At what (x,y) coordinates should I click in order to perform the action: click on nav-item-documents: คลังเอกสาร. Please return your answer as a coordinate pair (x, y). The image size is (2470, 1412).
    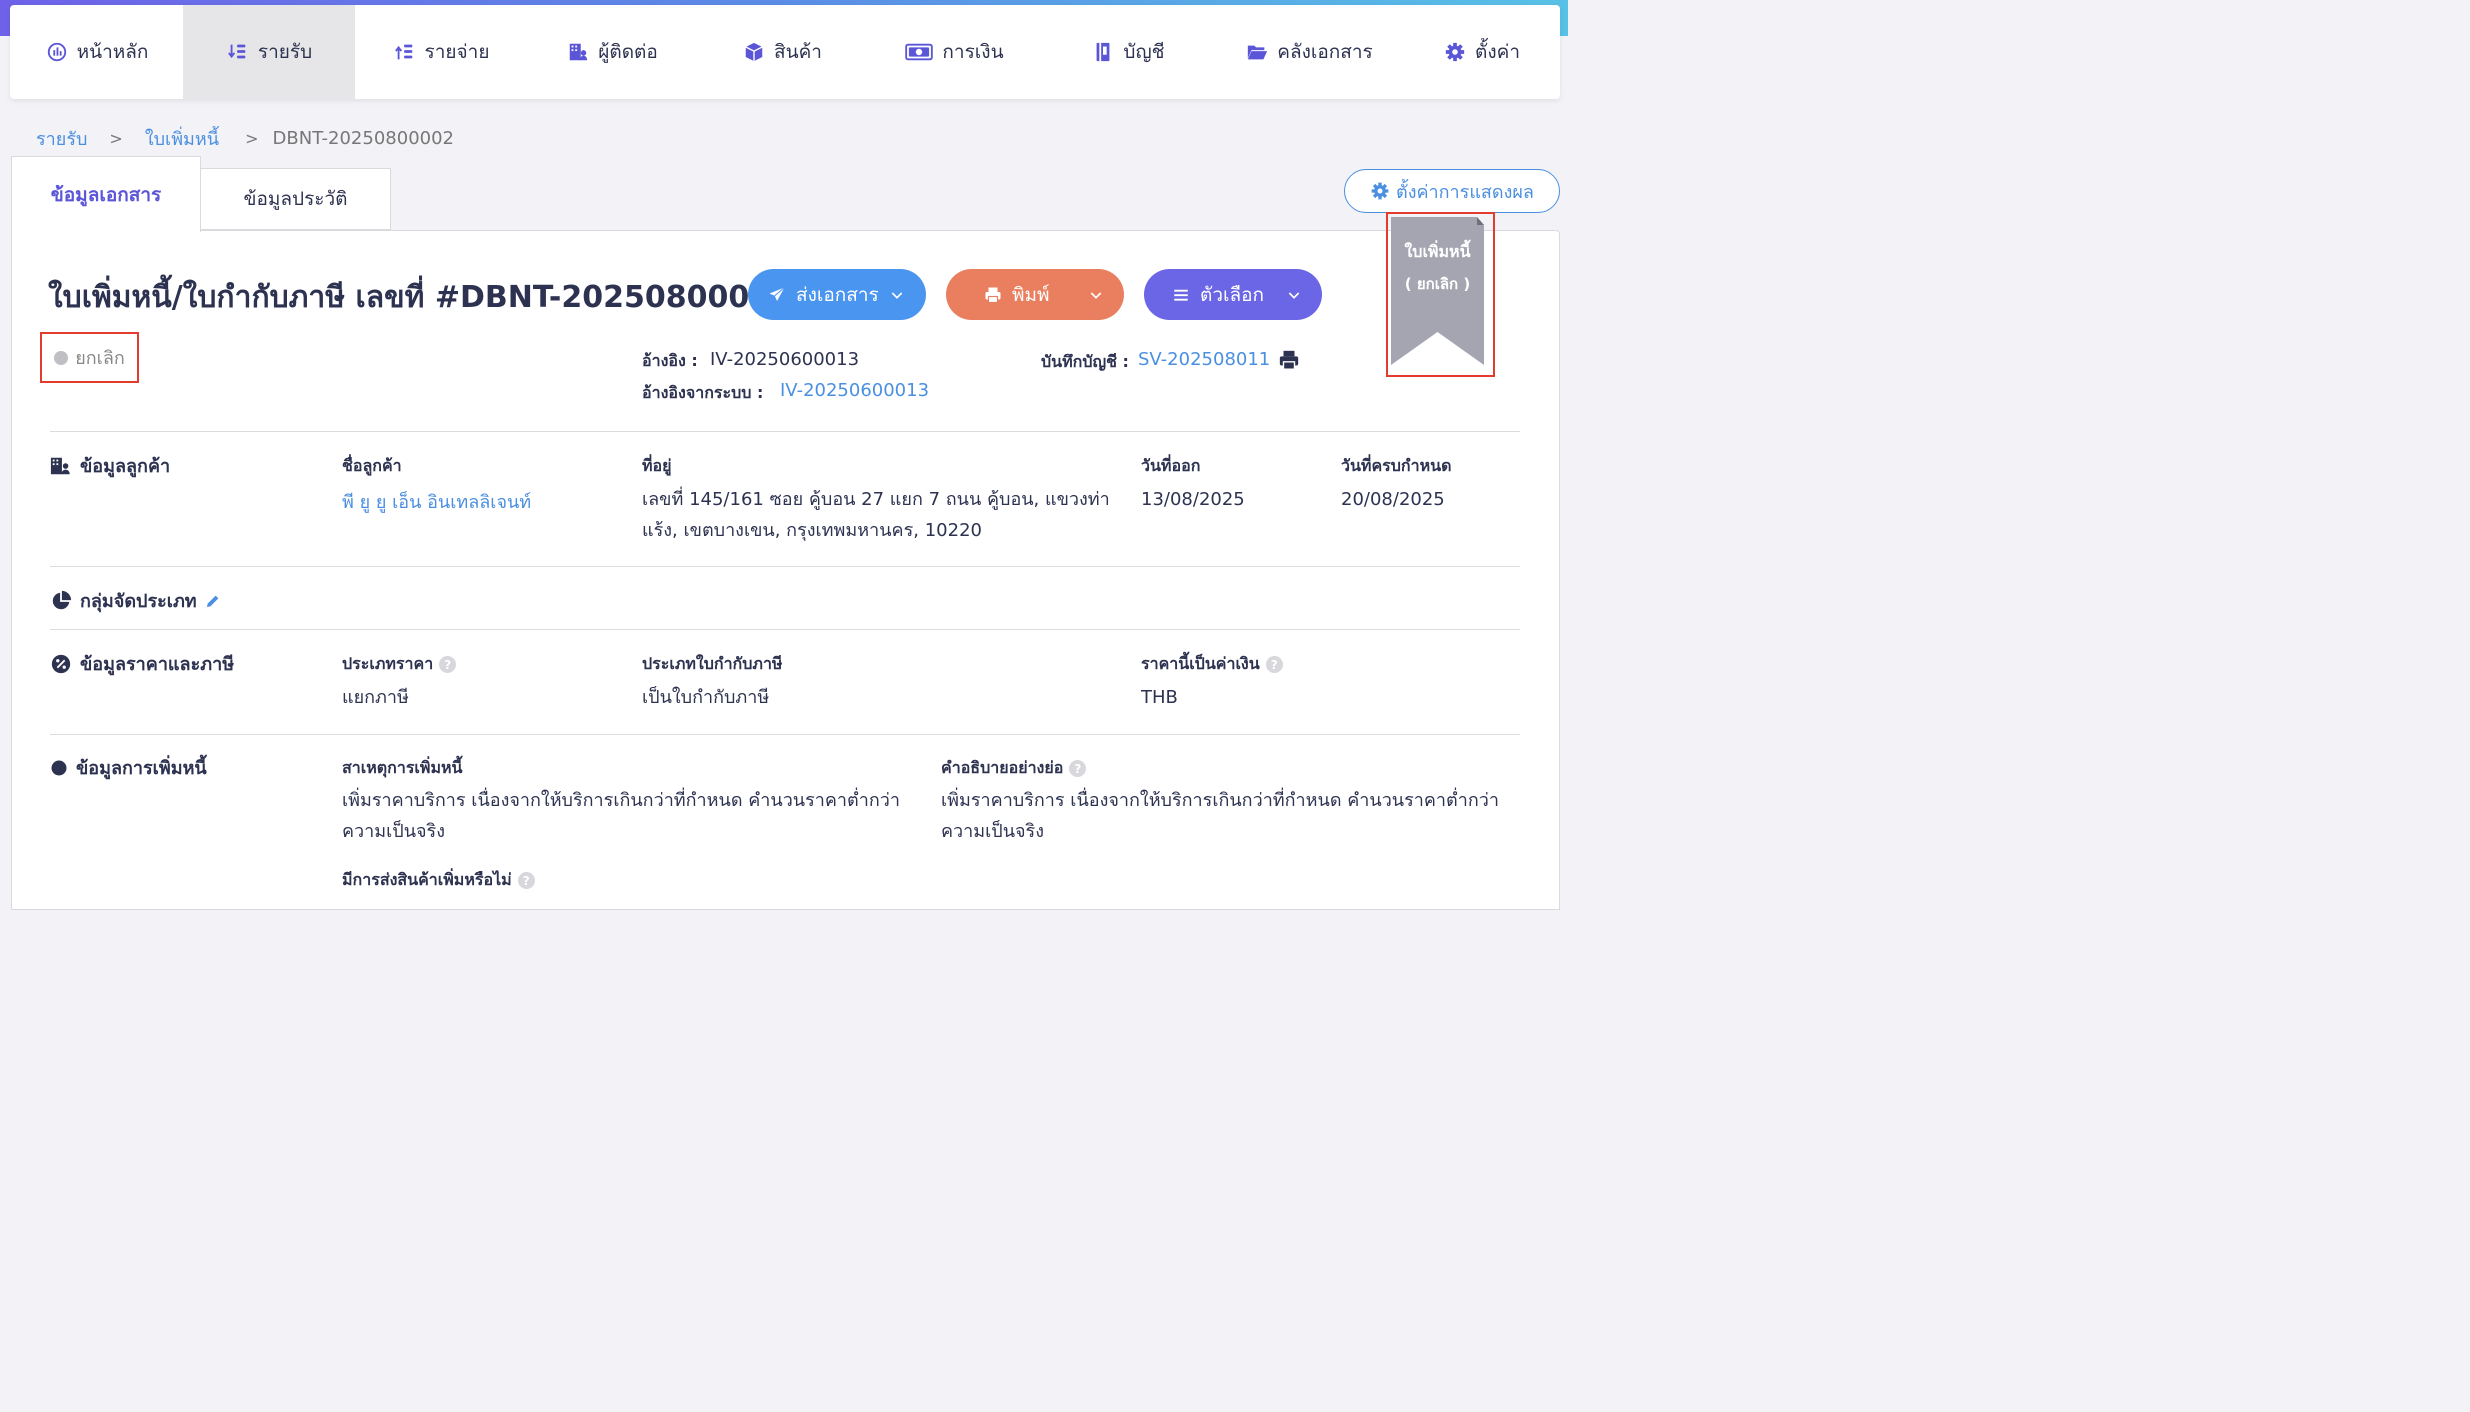
    Looking at the image, I should click on (1309, 52).